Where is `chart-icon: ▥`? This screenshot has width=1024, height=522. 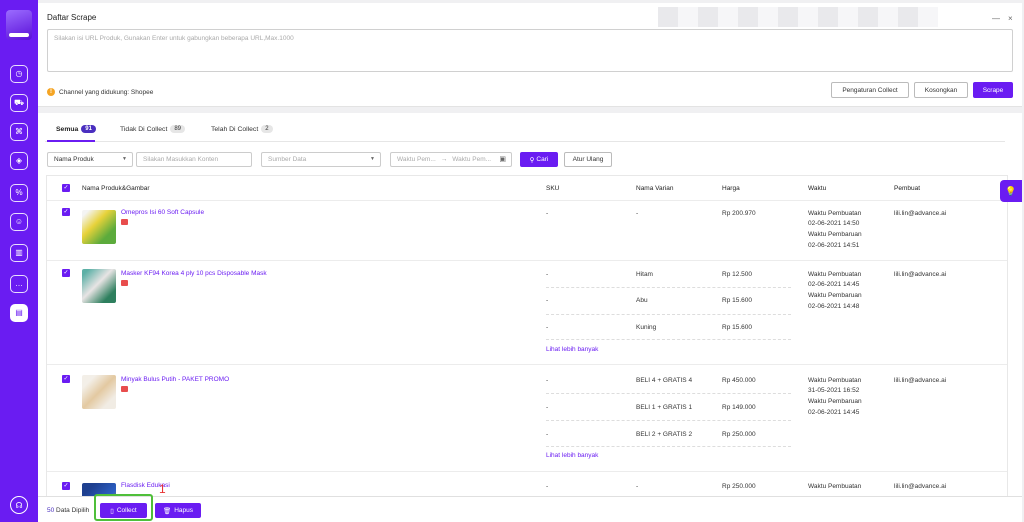 chart-icon: ▥ is located at coordinates (19, 253).